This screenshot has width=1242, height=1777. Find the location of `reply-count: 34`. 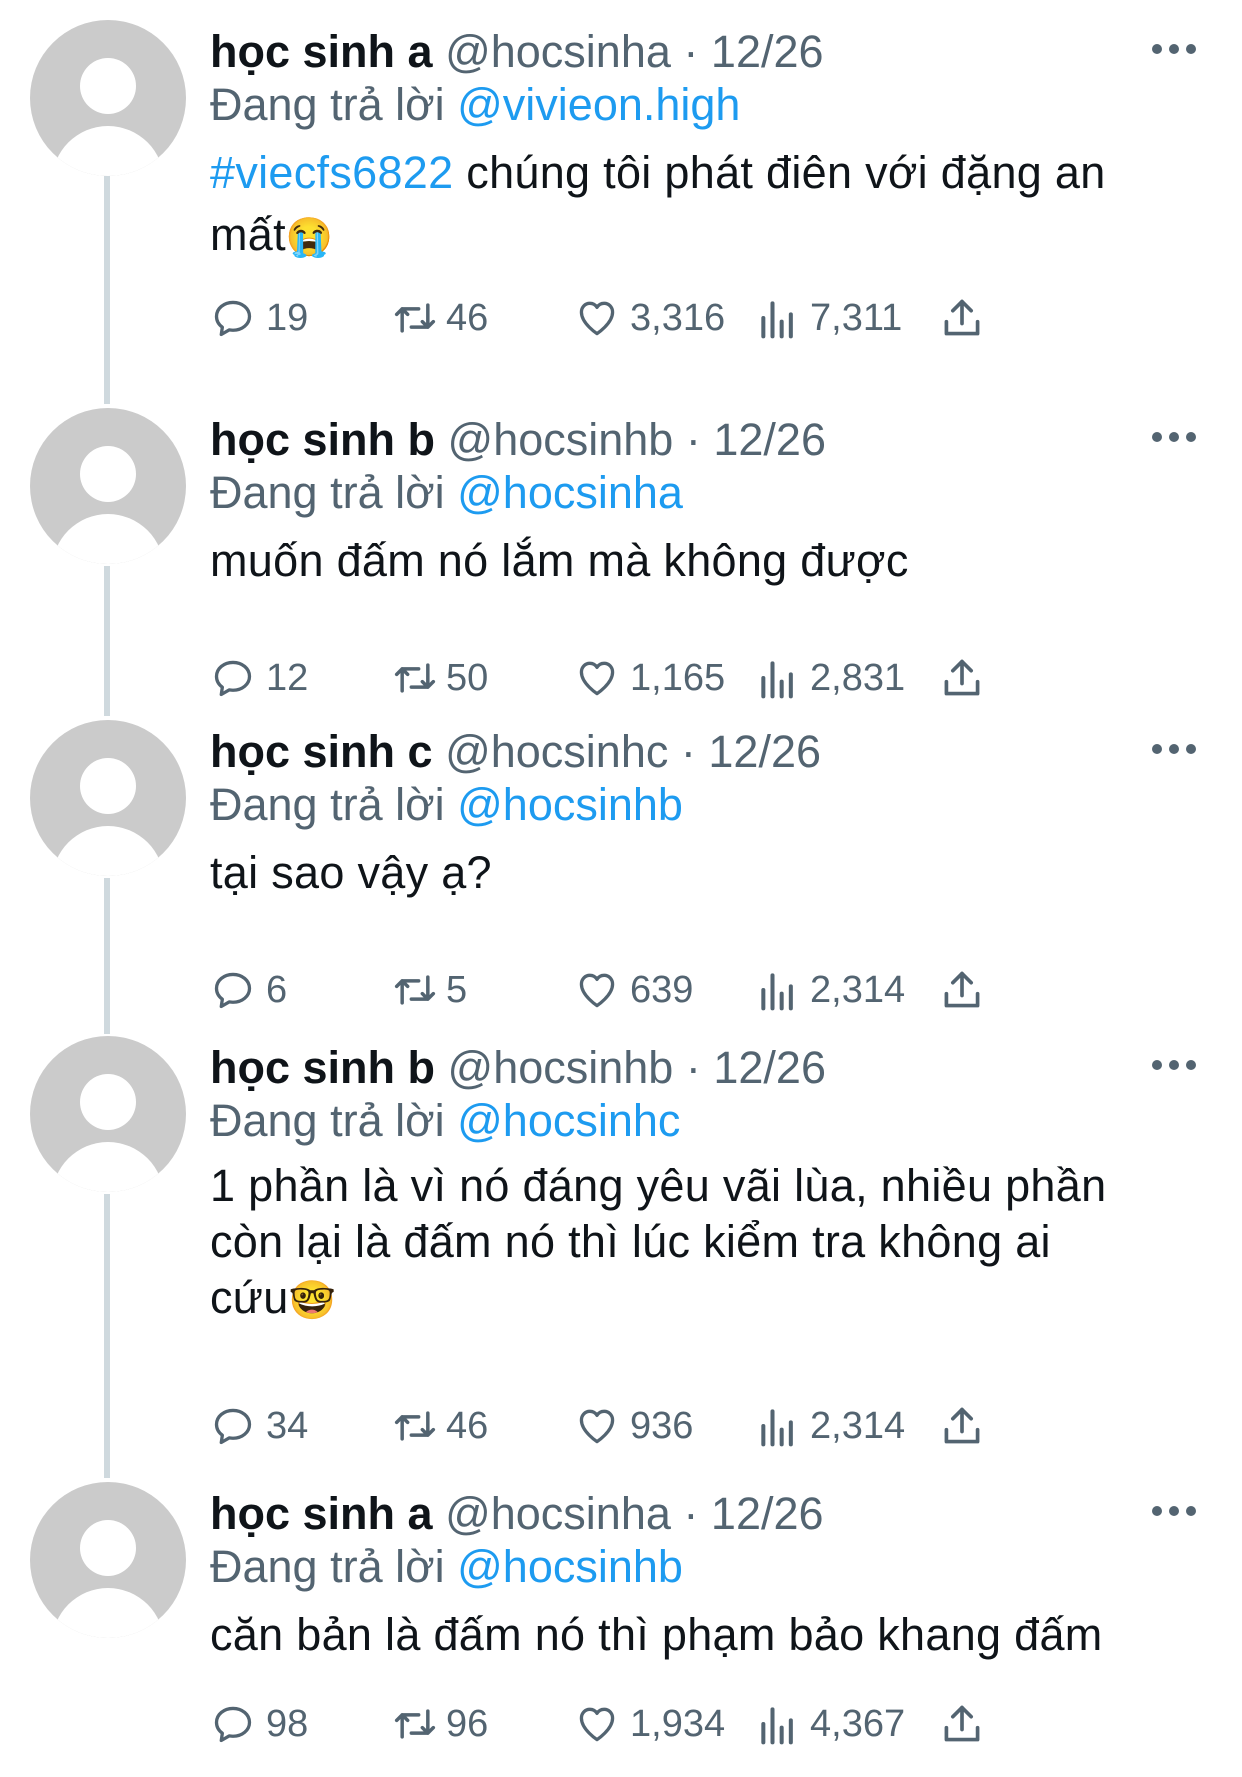

reply-count: 34 is located at coordinates (287, 1426).